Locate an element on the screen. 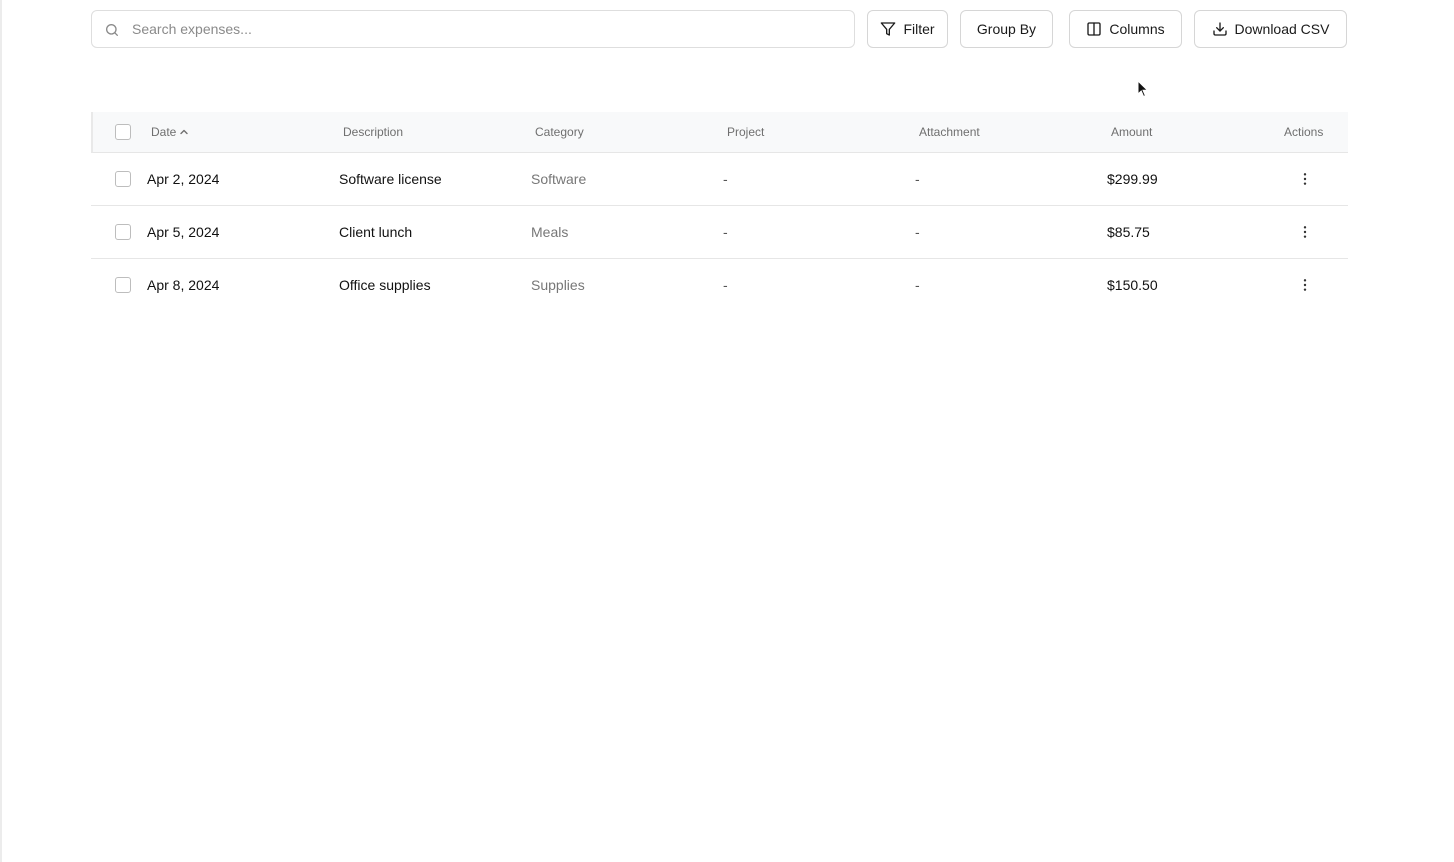 The image size is (1454, 862). header-description: Description is located at coordinates (373, 132).